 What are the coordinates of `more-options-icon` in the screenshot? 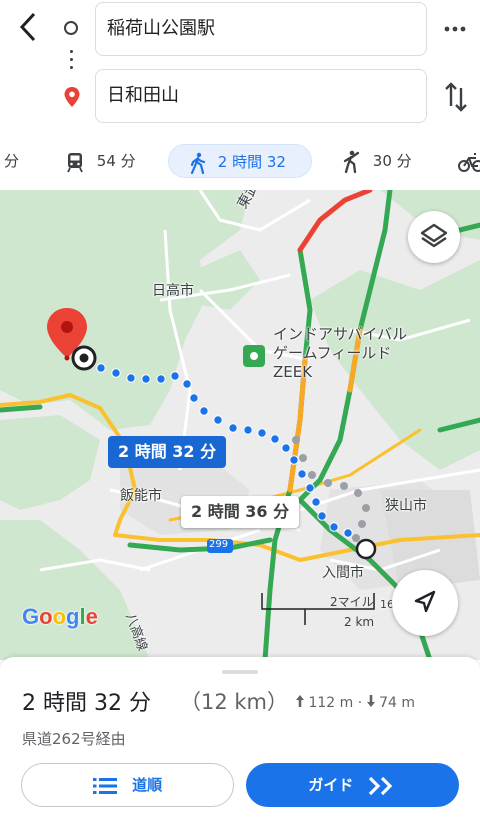 It's located at (455, 29).